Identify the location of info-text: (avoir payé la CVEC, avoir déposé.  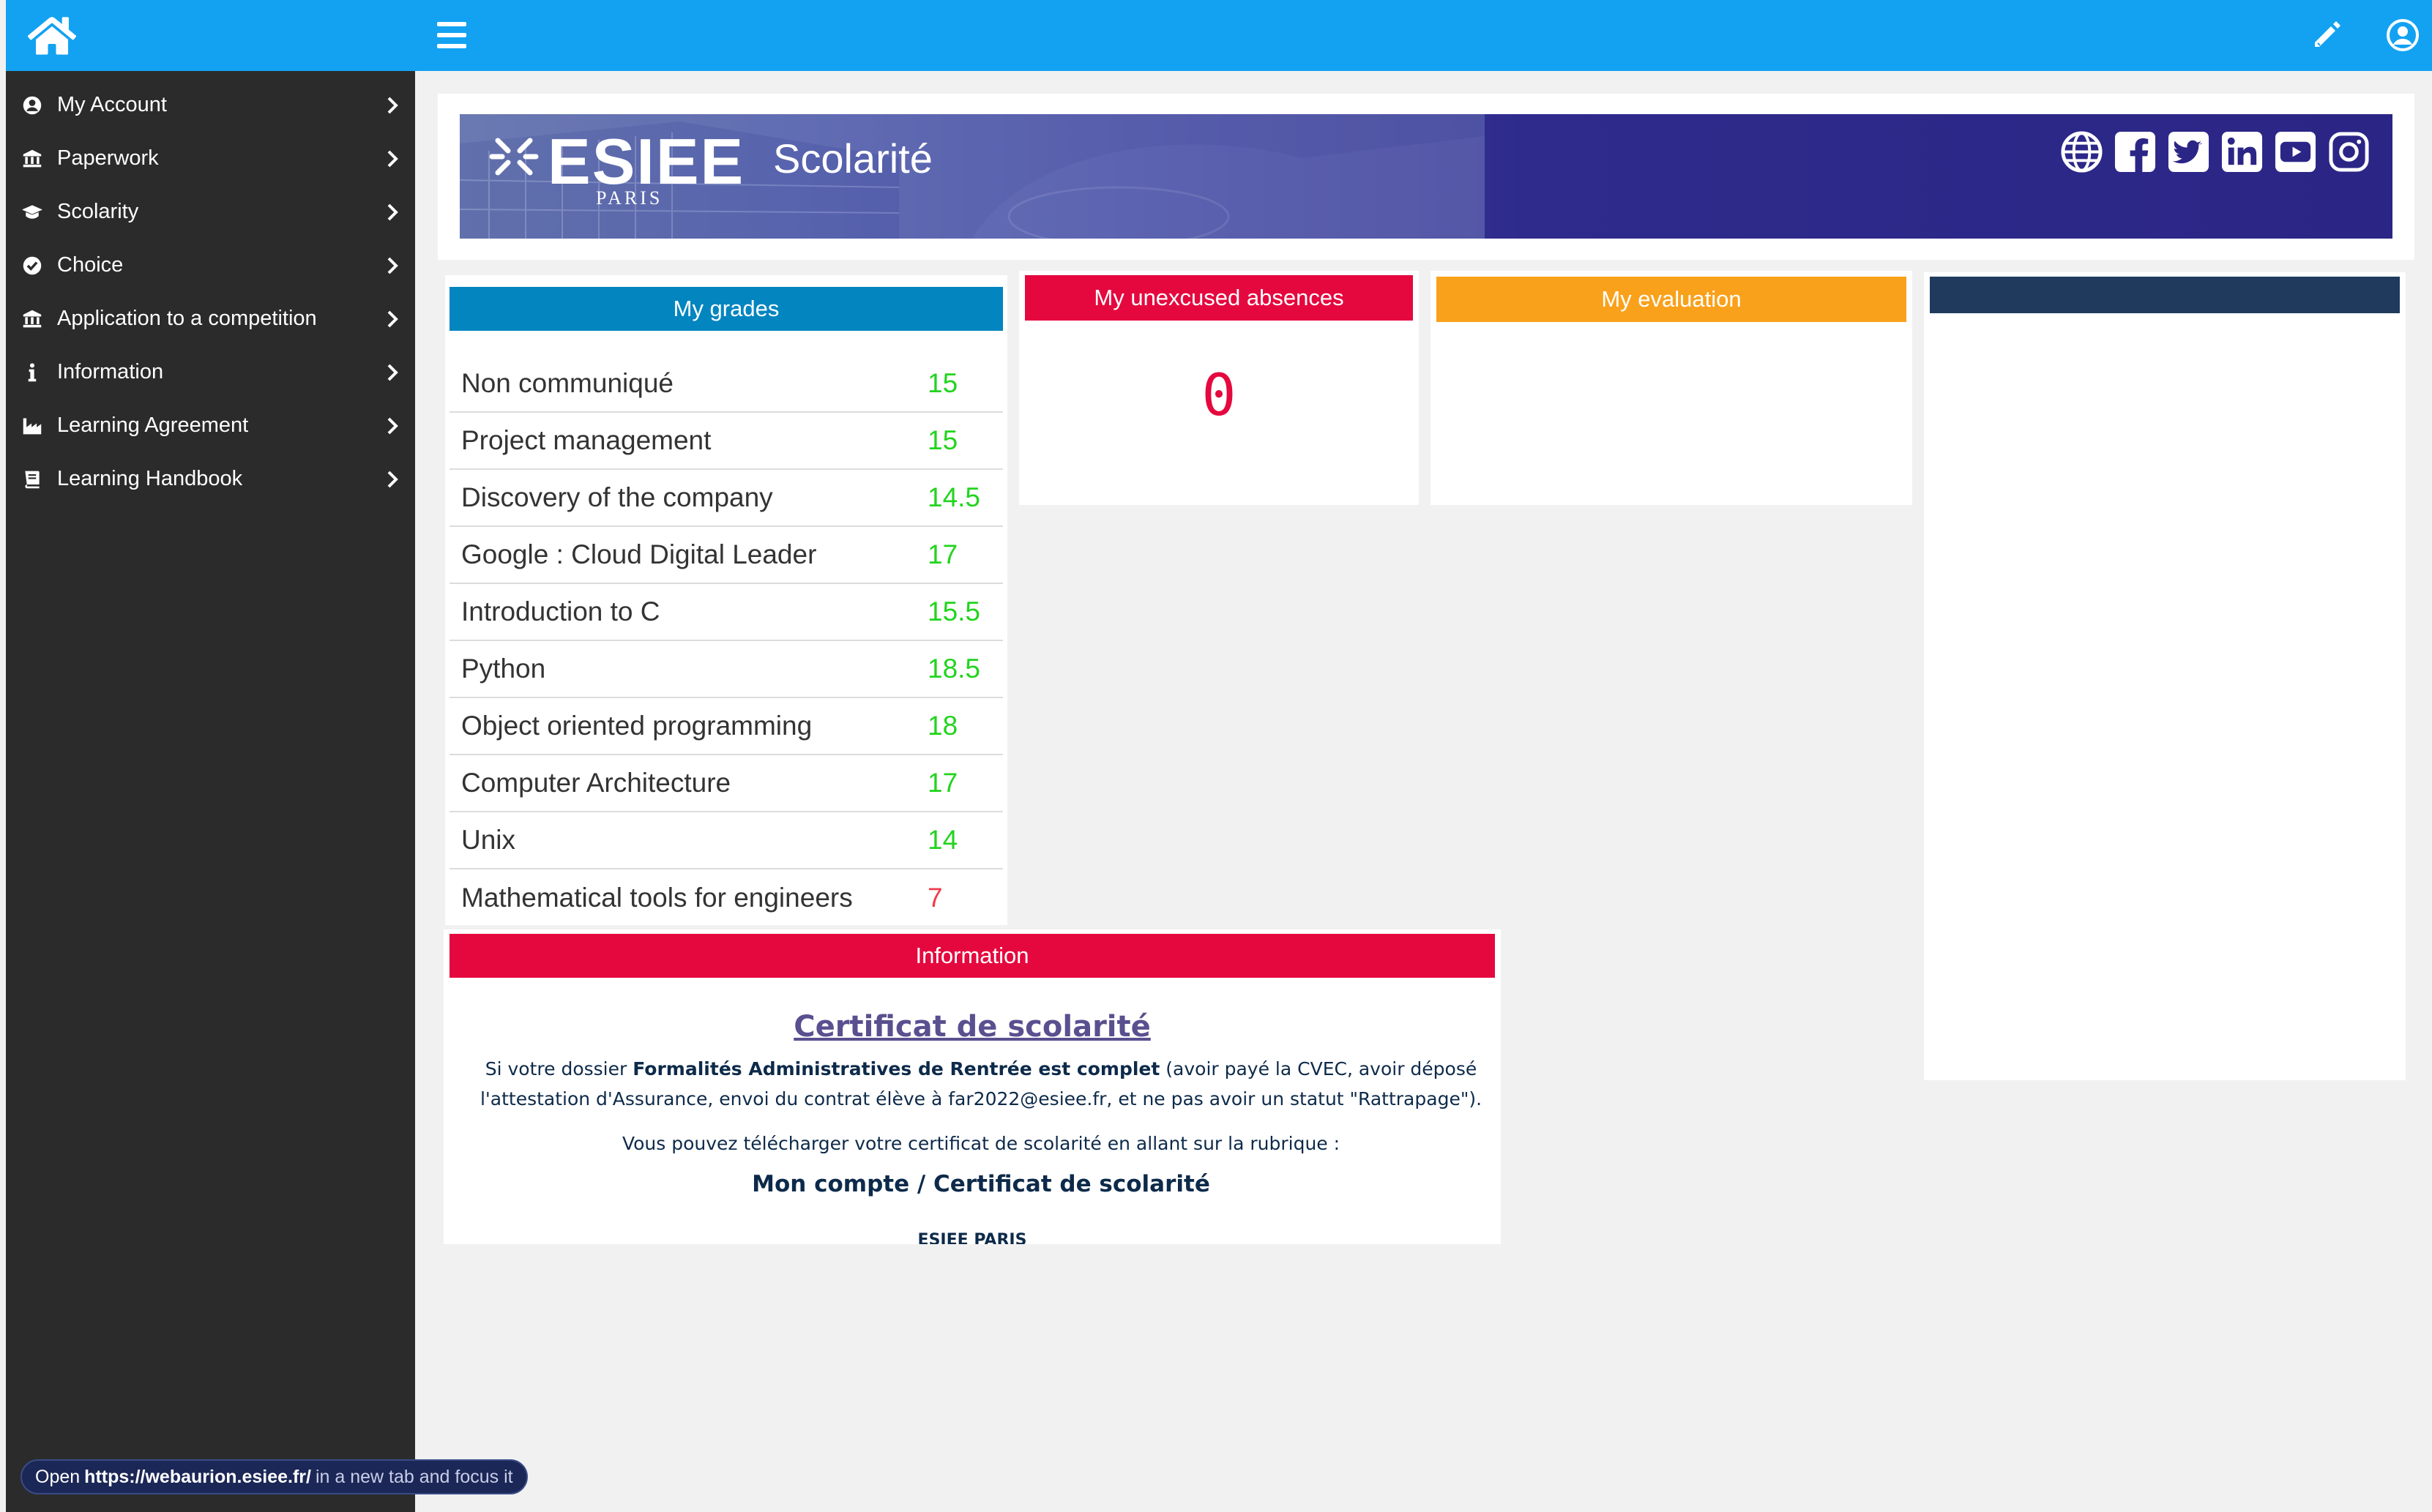
(1318, 1068).